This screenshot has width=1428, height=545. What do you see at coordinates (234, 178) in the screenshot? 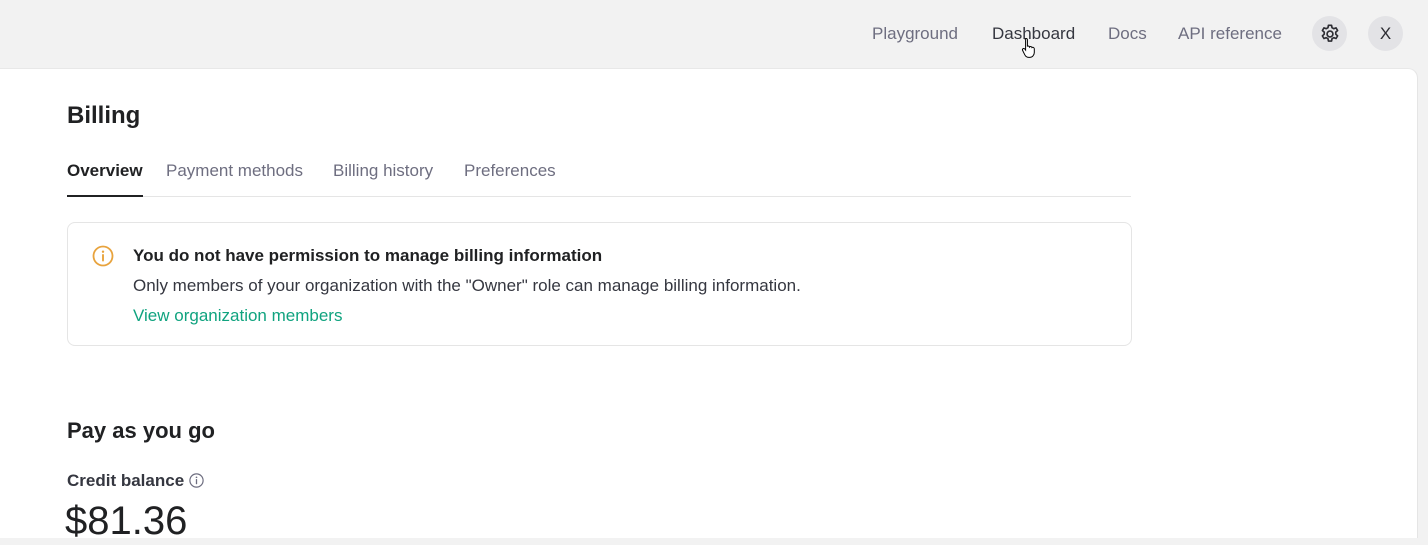
I see `tab-payment-methods: Payment methods` at bounding box center [234, 178].